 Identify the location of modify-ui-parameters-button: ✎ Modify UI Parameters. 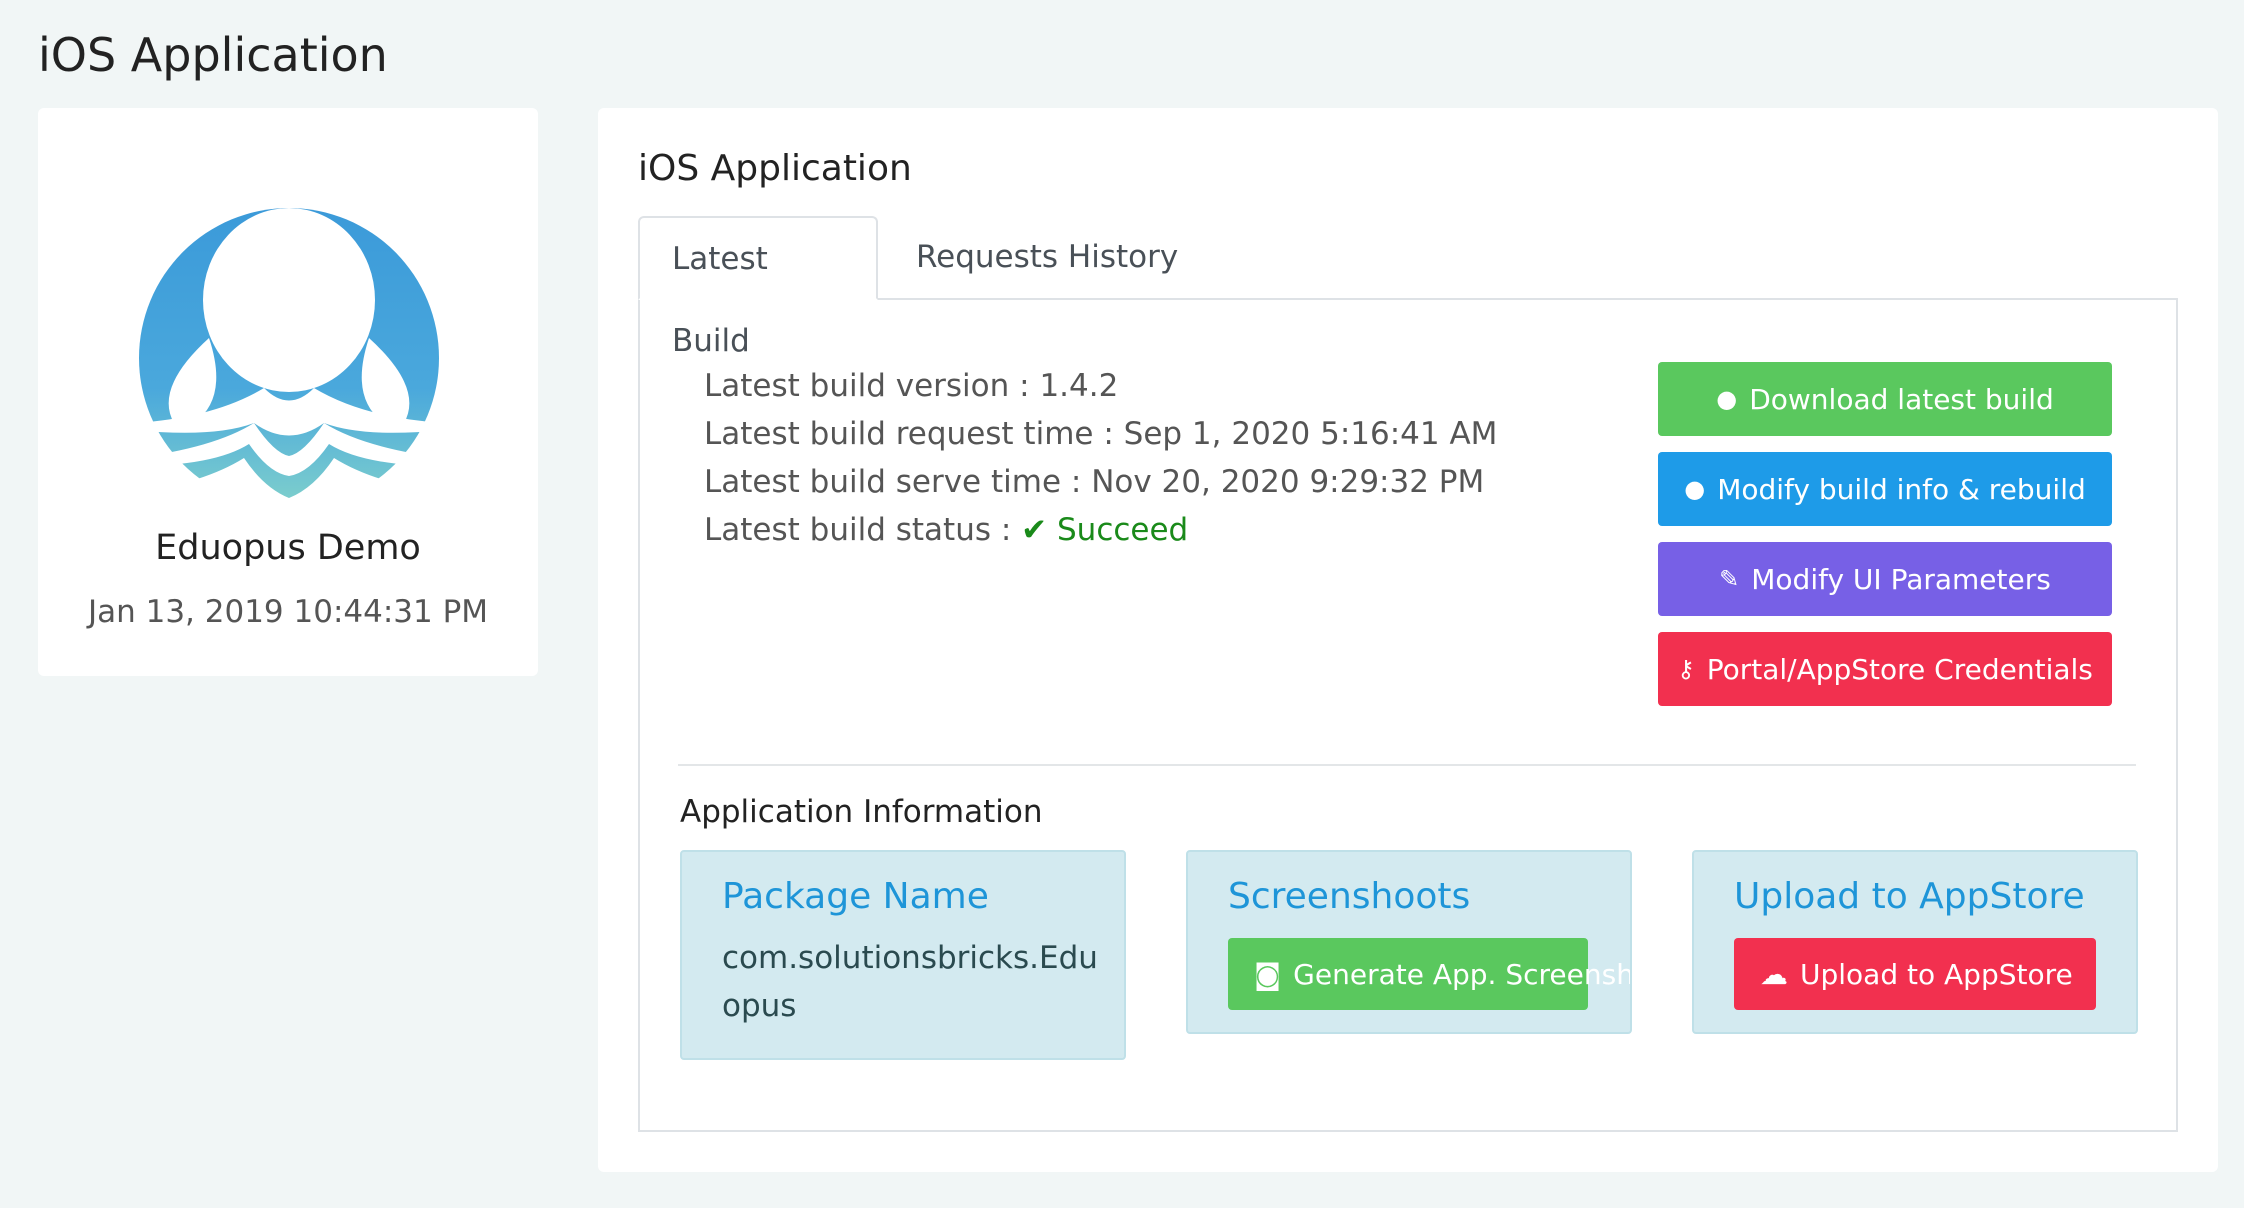
(1885, 579).